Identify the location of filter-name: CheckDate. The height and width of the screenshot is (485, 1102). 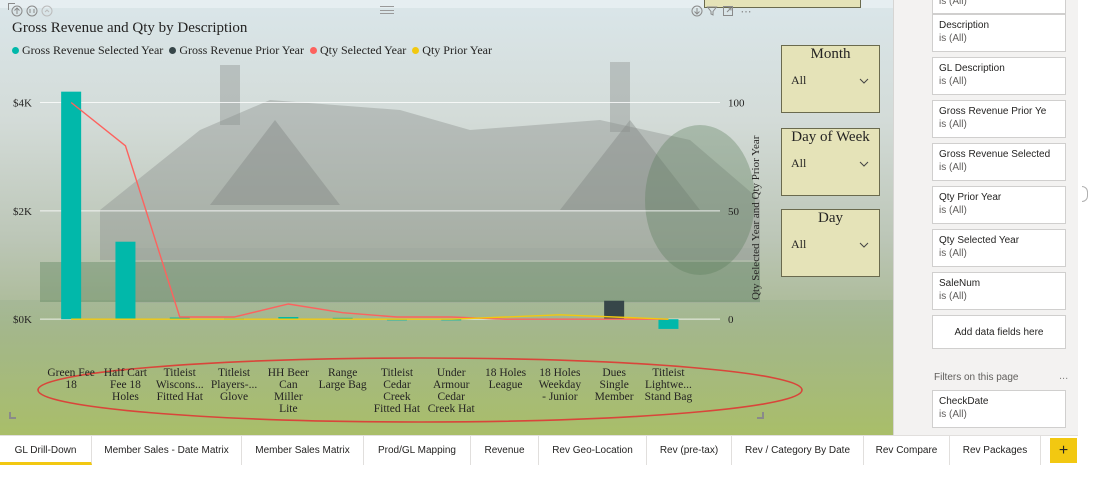
(964, 401).